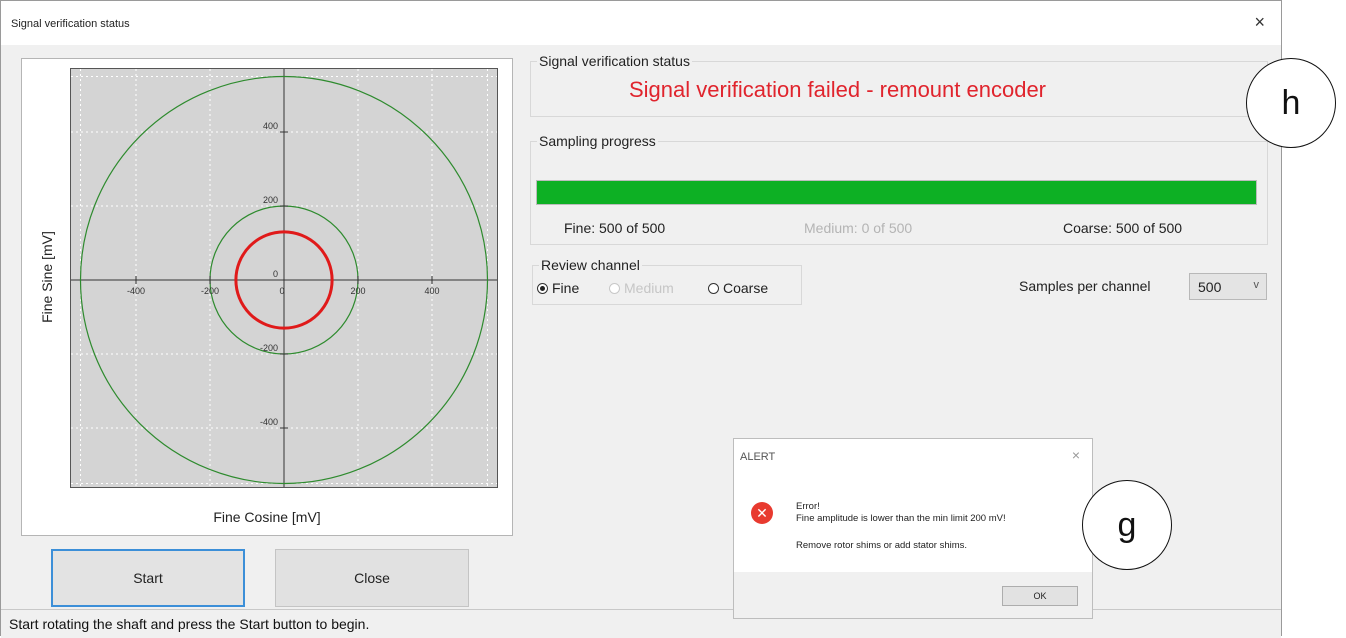 The height and width of the screenshot is (638, 1346). What do you see at coordinates (614, 288) in the screenshot?
I see `radio-medium-dot` at bounding box center [614, 288].